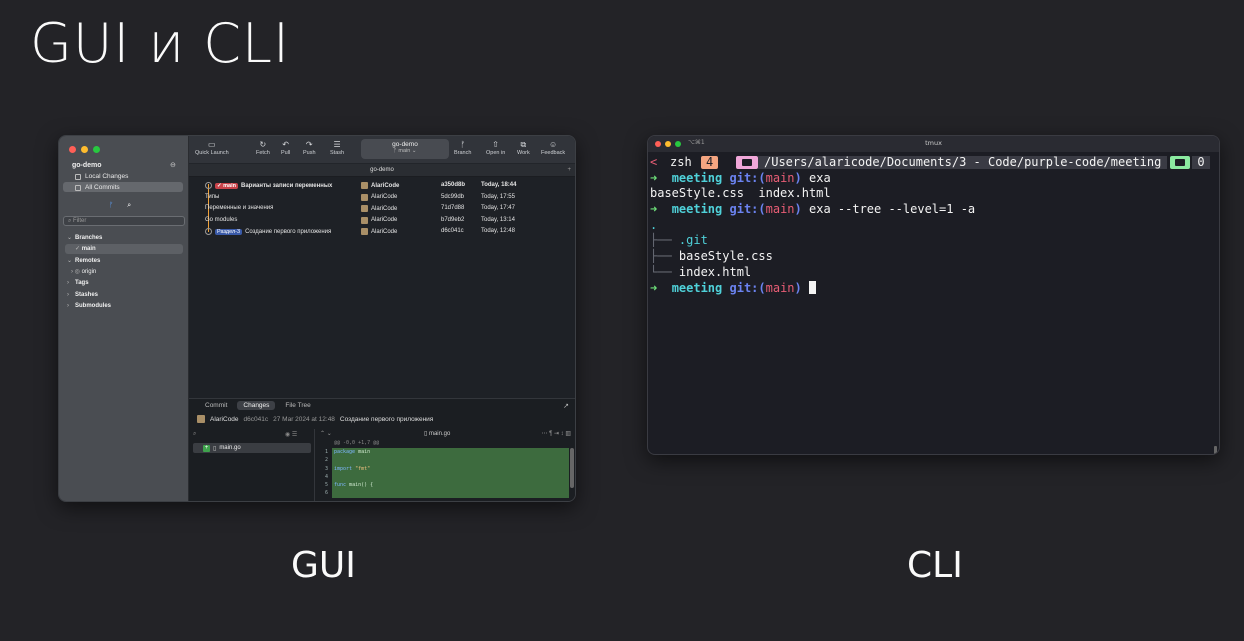  I want to click on commit-sha: b7d9eb2, so click(453, 219).